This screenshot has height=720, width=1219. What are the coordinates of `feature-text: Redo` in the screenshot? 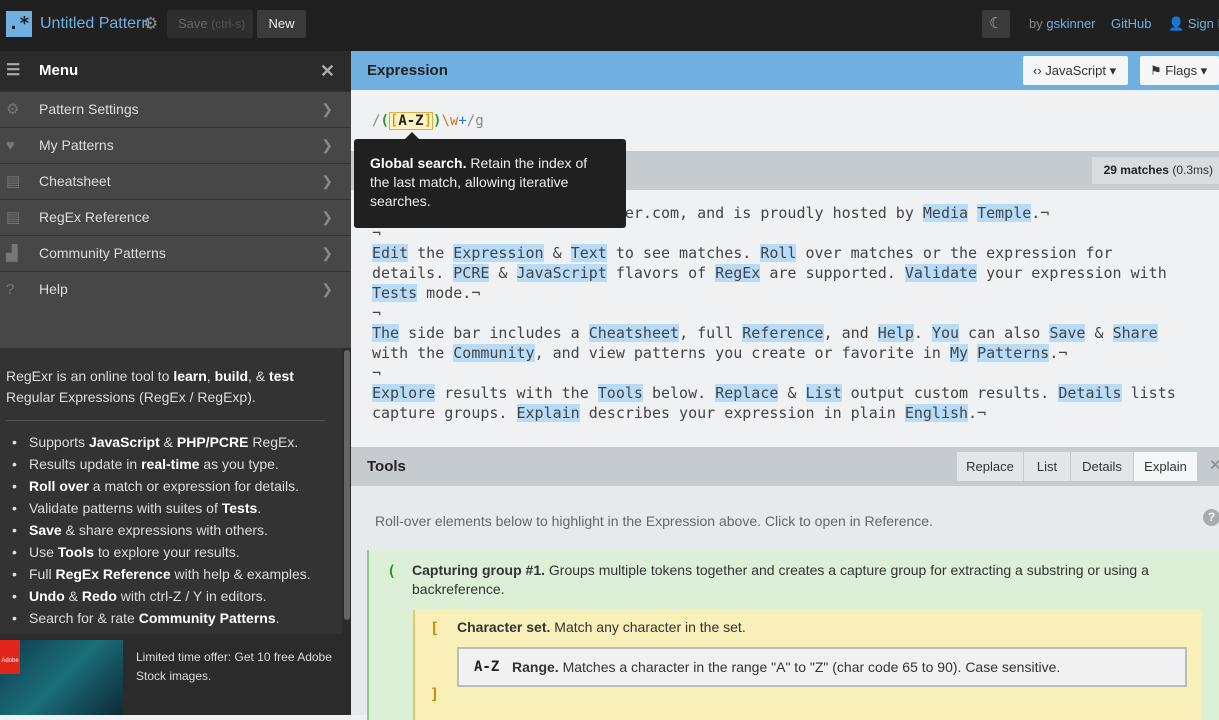 It's located at (99, 596).